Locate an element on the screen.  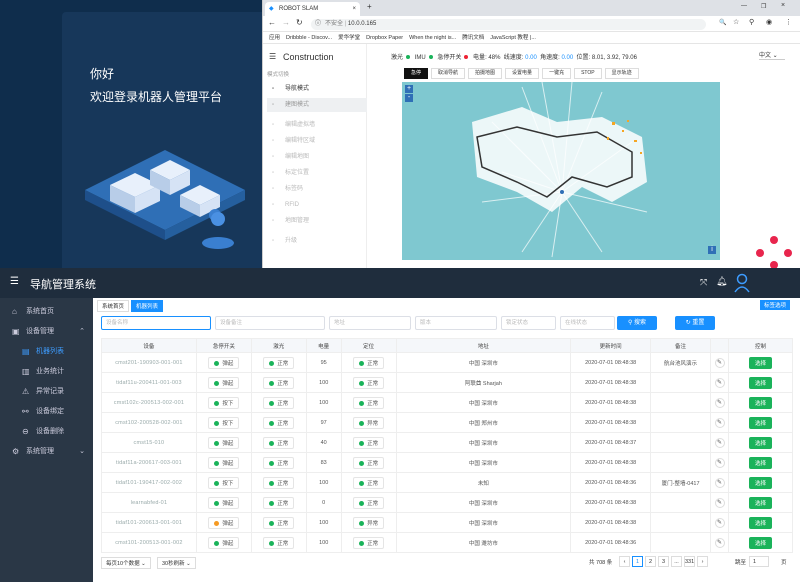
control-button: 拍摄地图 is located at coordinates (485, 73).